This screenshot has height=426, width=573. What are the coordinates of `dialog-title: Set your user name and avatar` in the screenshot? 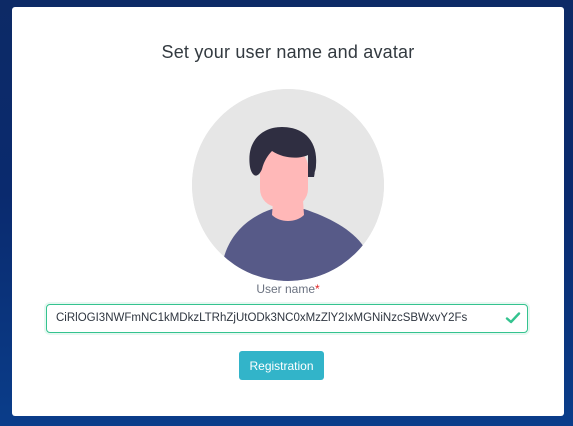 It's located at (288, 52).